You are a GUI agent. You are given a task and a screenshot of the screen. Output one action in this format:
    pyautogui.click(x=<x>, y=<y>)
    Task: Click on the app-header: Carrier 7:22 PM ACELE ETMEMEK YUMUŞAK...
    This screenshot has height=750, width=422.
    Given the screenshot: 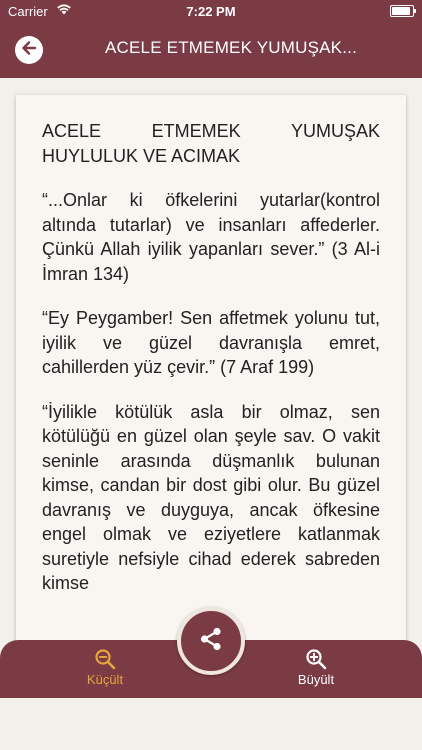 What is the action you would take?
    pyautogui.click(x=211, y=39)
    